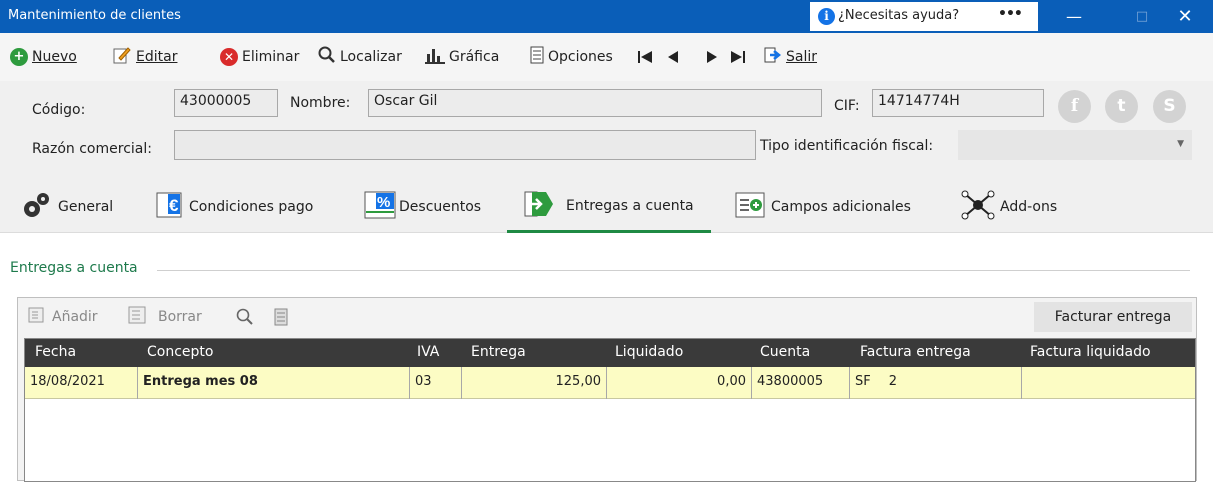  I want to click on nuevo-label: Nuevo, so click(54, 57).